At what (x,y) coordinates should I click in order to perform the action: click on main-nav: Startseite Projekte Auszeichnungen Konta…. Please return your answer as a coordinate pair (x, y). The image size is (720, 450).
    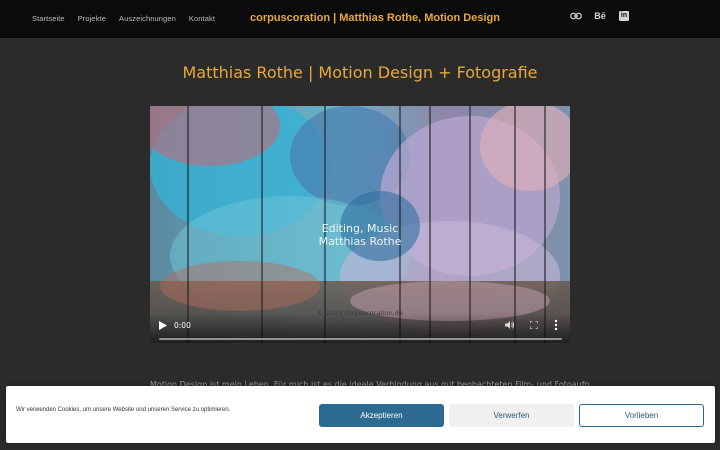
    Looking at the image, I should click on (123, 18).